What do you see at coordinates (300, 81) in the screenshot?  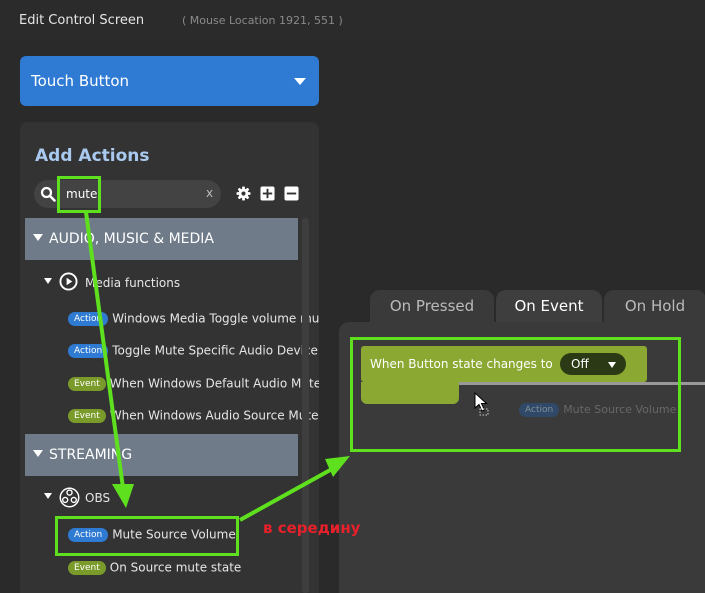 I see `chevron-down-icon` at bounding box center [300, 81].